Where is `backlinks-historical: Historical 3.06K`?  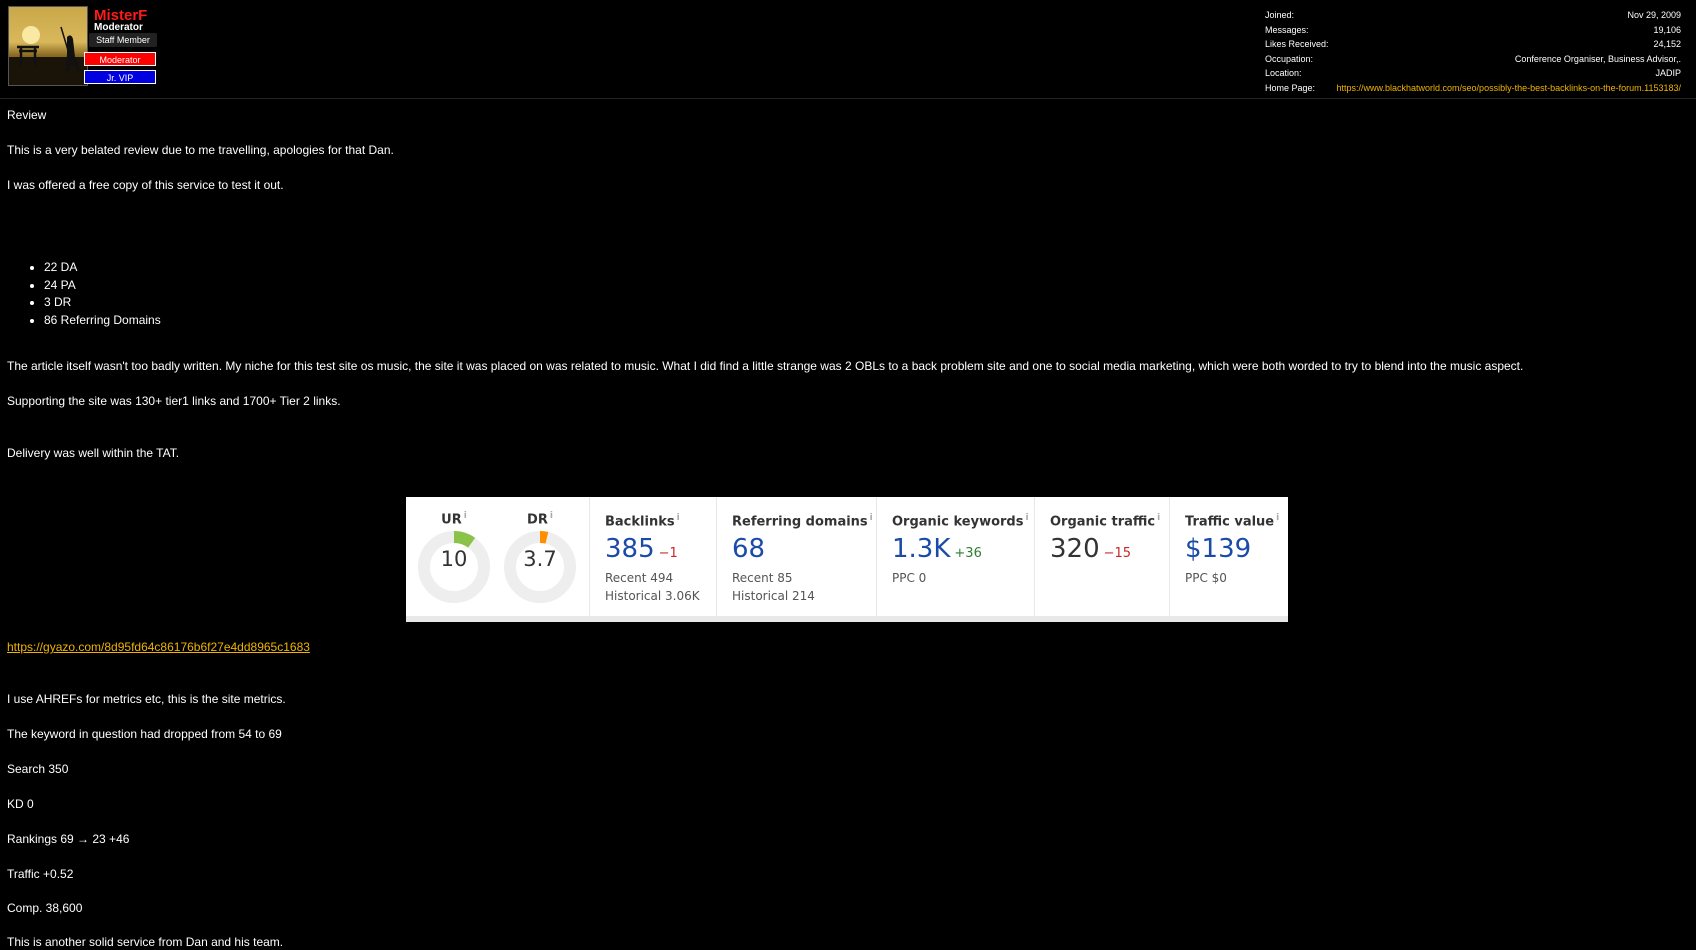 backlinks-historical: Historical 3.06K is located at coordinates (652, 596).